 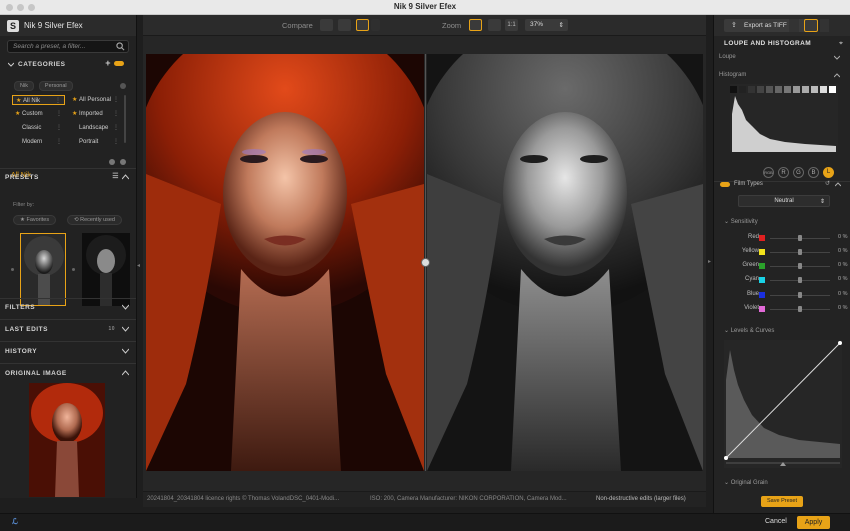 What do you see at coordinates (68, 373) in the screenshot?
I see `original-image-header: ORIGINAL IMAGE` at bounding box center [68, 373].